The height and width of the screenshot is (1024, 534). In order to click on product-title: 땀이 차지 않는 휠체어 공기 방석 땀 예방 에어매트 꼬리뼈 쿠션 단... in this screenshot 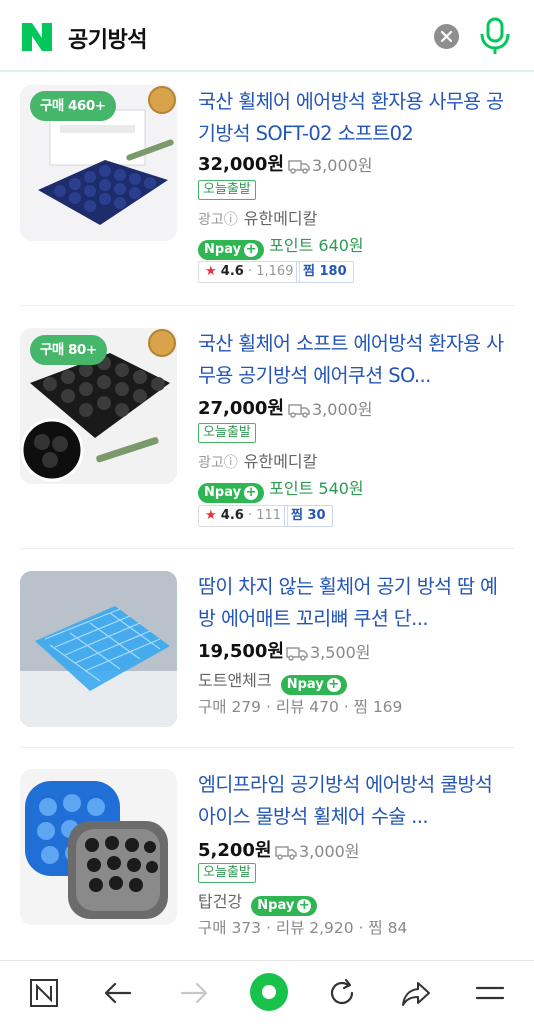, I will do `click(356, 603)`.